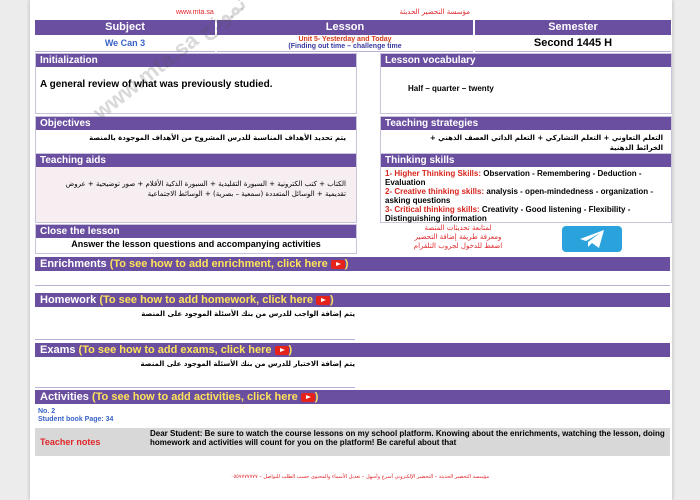 The width and height of the screenshot is (700, 500). Describe the element at coordinates (196, 60) in the screenshot. I see `initialization-title: Initialization` at that location.